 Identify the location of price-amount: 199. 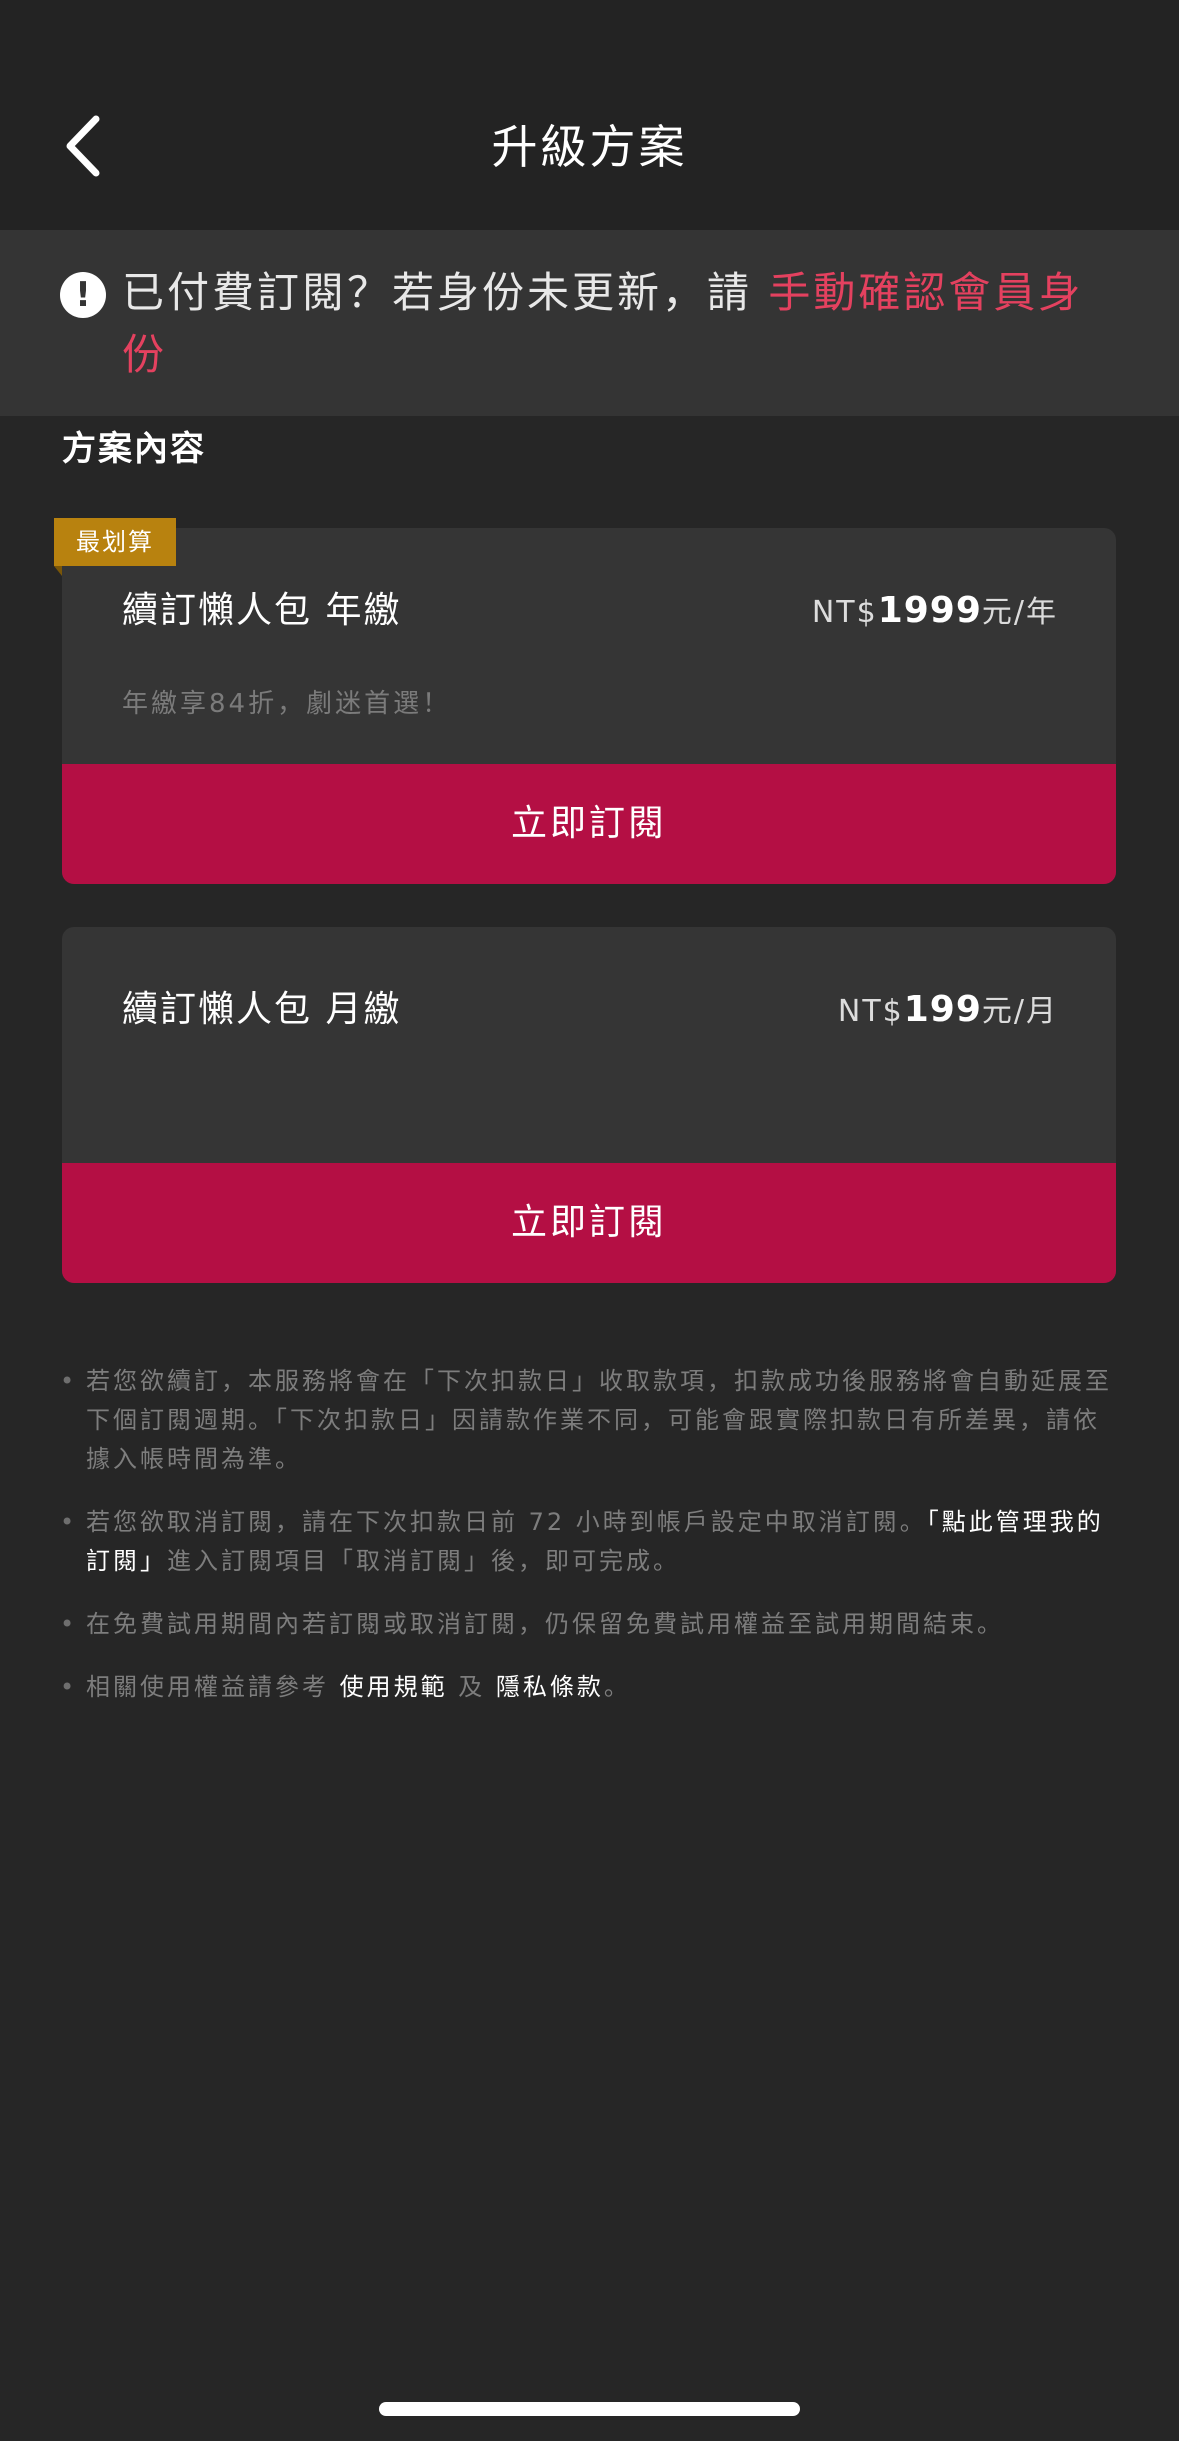
(942, 1009).